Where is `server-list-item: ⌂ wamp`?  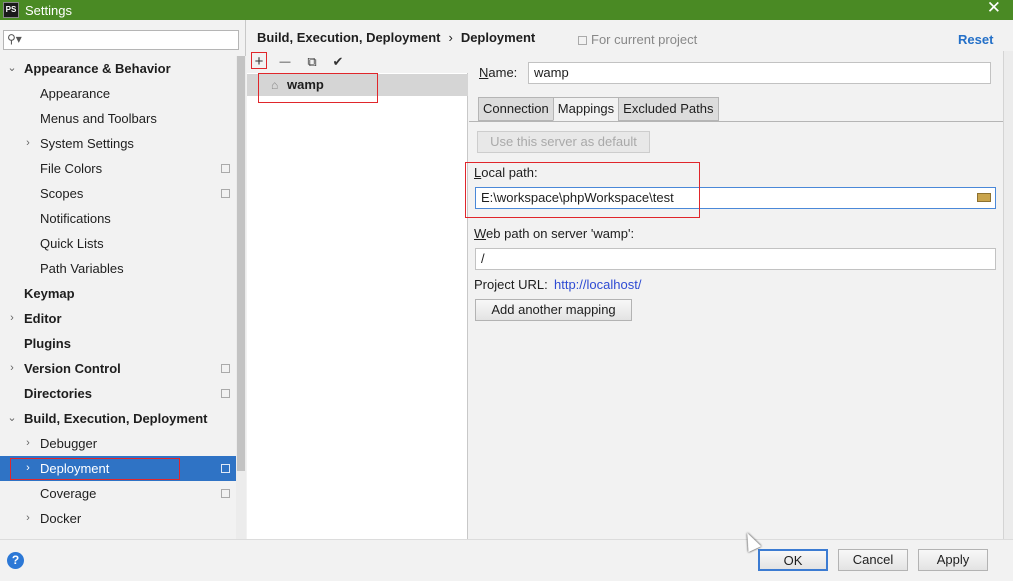
server-list-item: ⌂ wamp is located at coordinates (357, 85).